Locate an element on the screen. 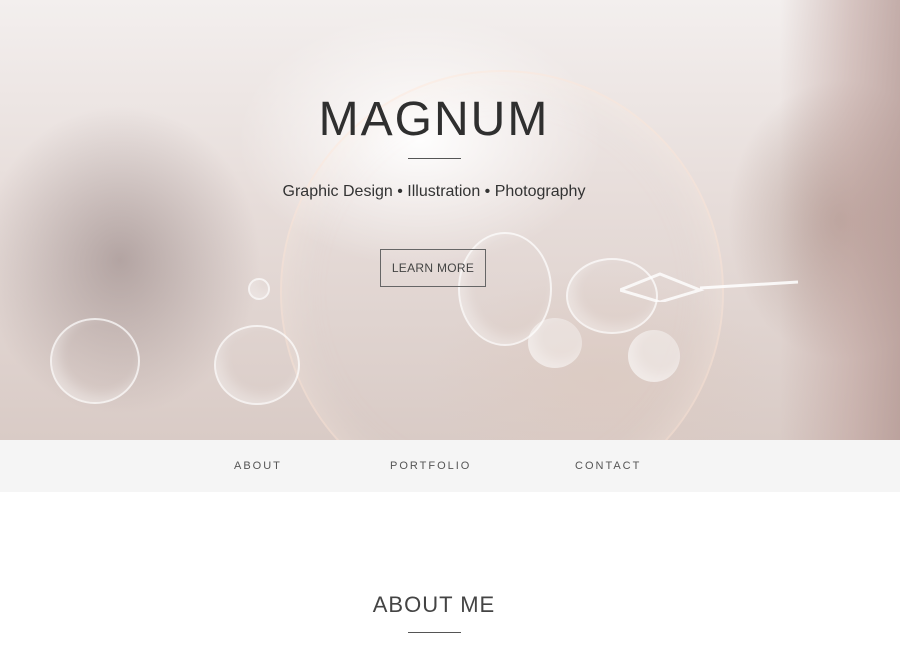 This screenshot has width=900, height=650. nav-item-portfolio: PORTFOLIO is located at coordinates (430, 466).